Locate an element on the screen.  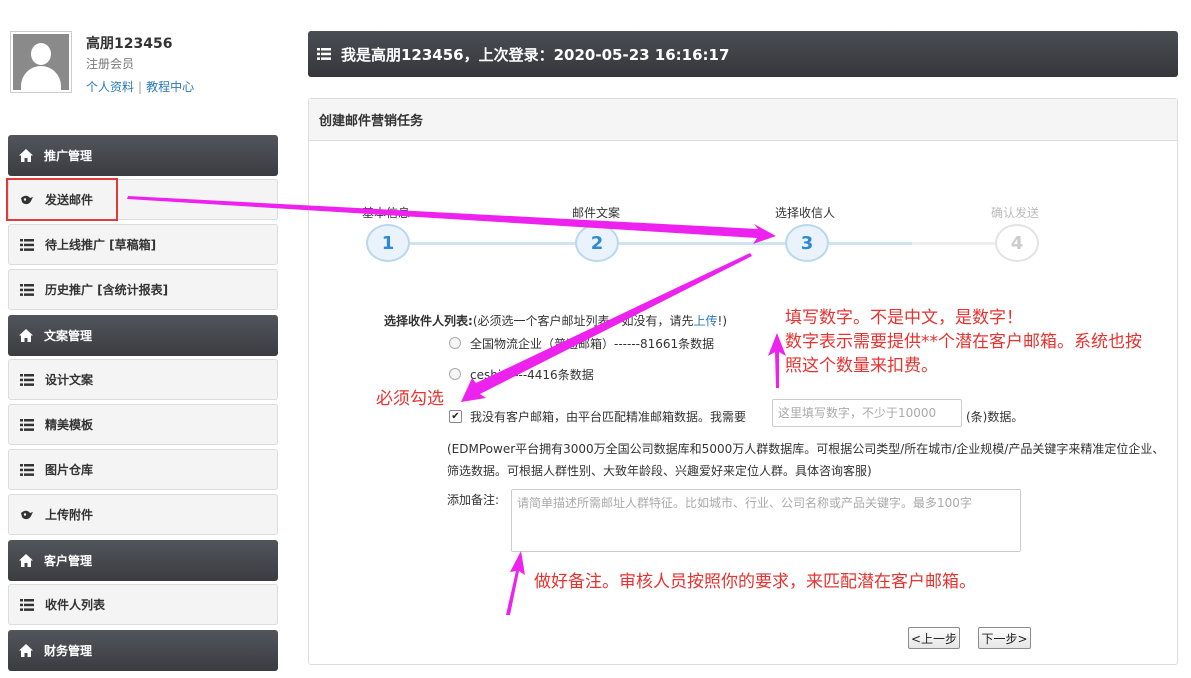
profile-link: 个人资料 is located at coordinates (110, 87).